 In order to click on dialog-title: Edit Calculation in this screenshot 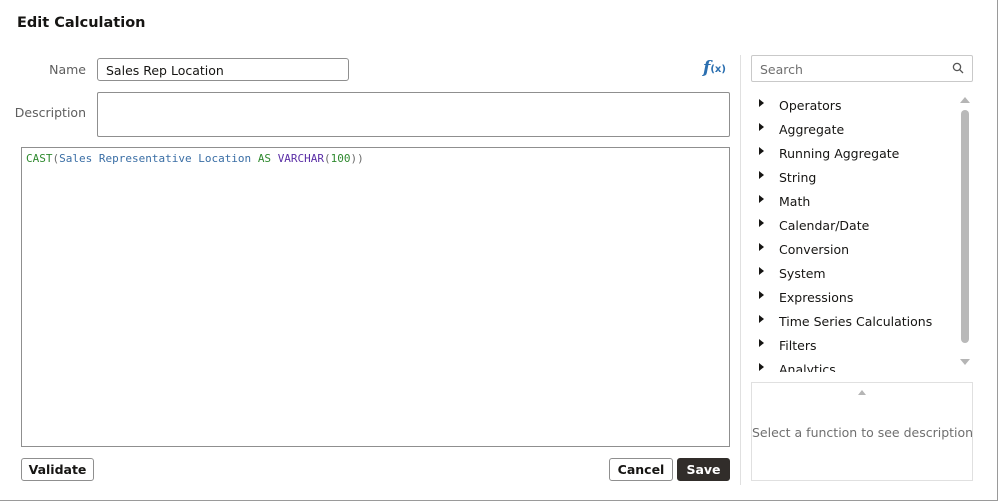, I will do `click(81, 23)`.